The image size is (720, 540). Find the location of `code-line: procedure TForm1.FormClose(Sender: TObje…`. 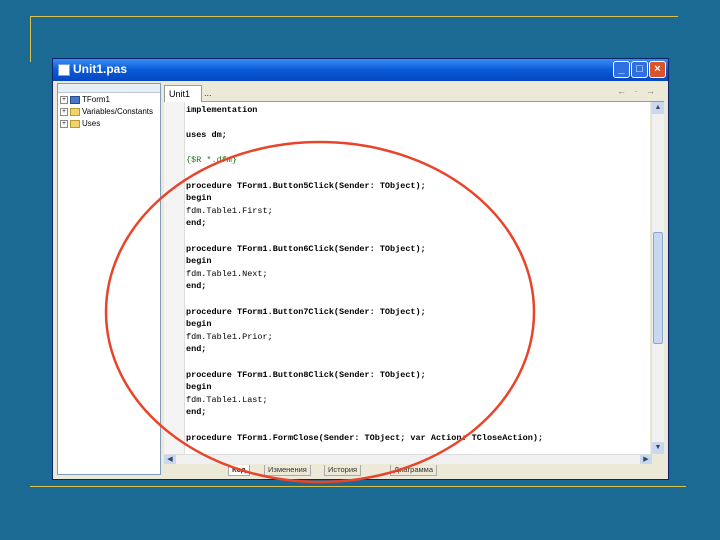

code-line: procedure TForm1.FormClose(Sender: TObje… is located at coordinates (364, 438).